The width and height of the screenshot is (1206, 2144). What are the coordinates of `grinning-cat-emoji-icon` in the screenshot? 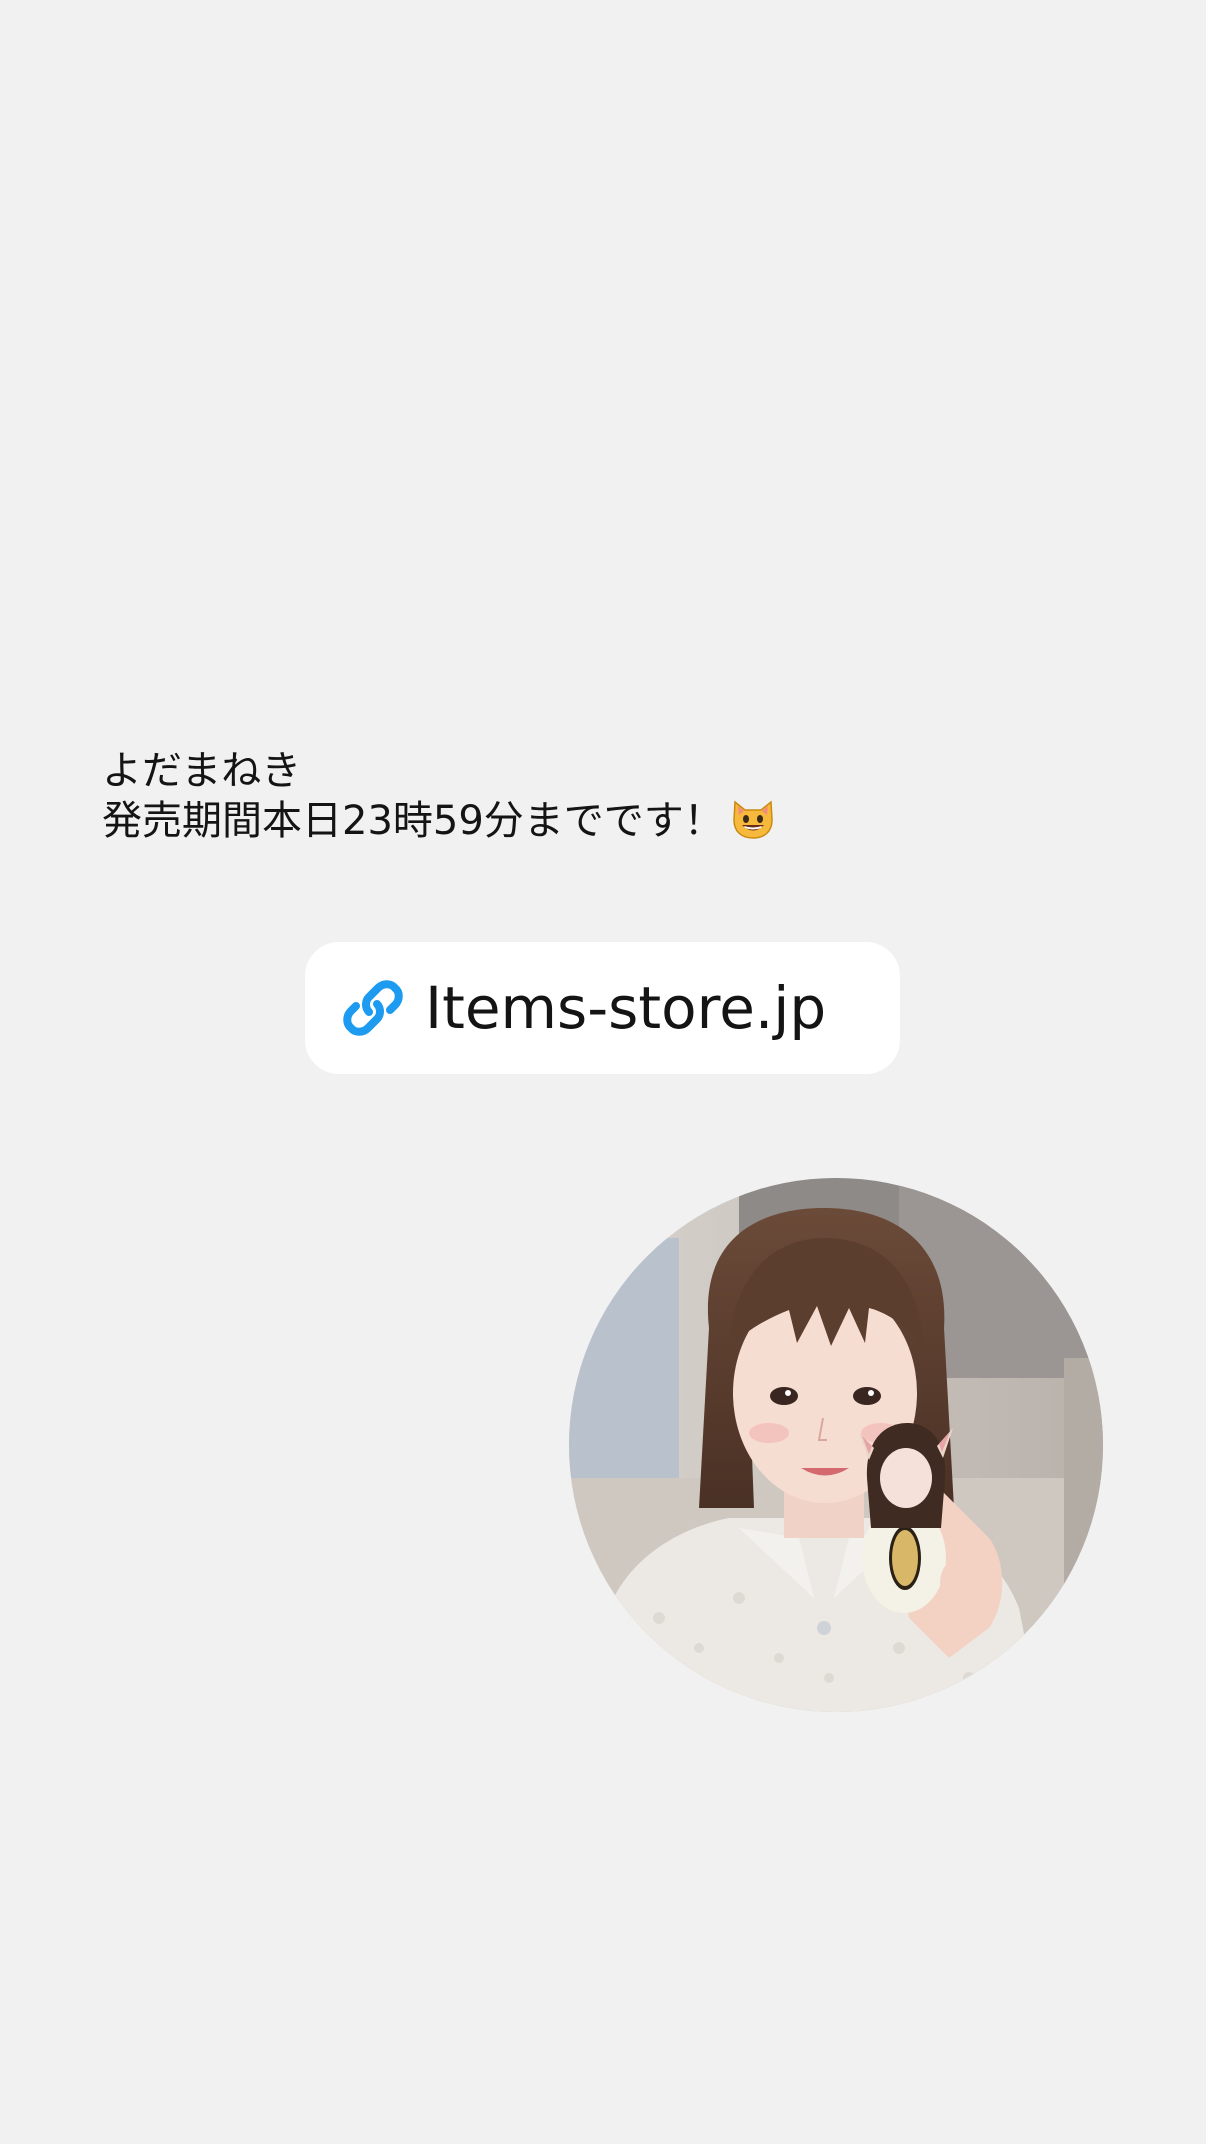 It's located at (753, 819).